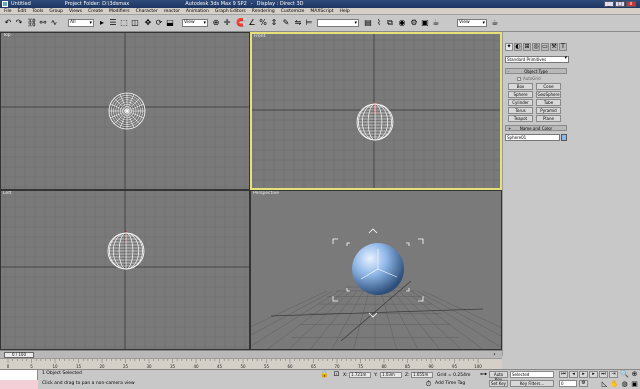 This screenshot has height=389, width=640. I want to click on pyramid-button: Pyramid, so click(548, 110).